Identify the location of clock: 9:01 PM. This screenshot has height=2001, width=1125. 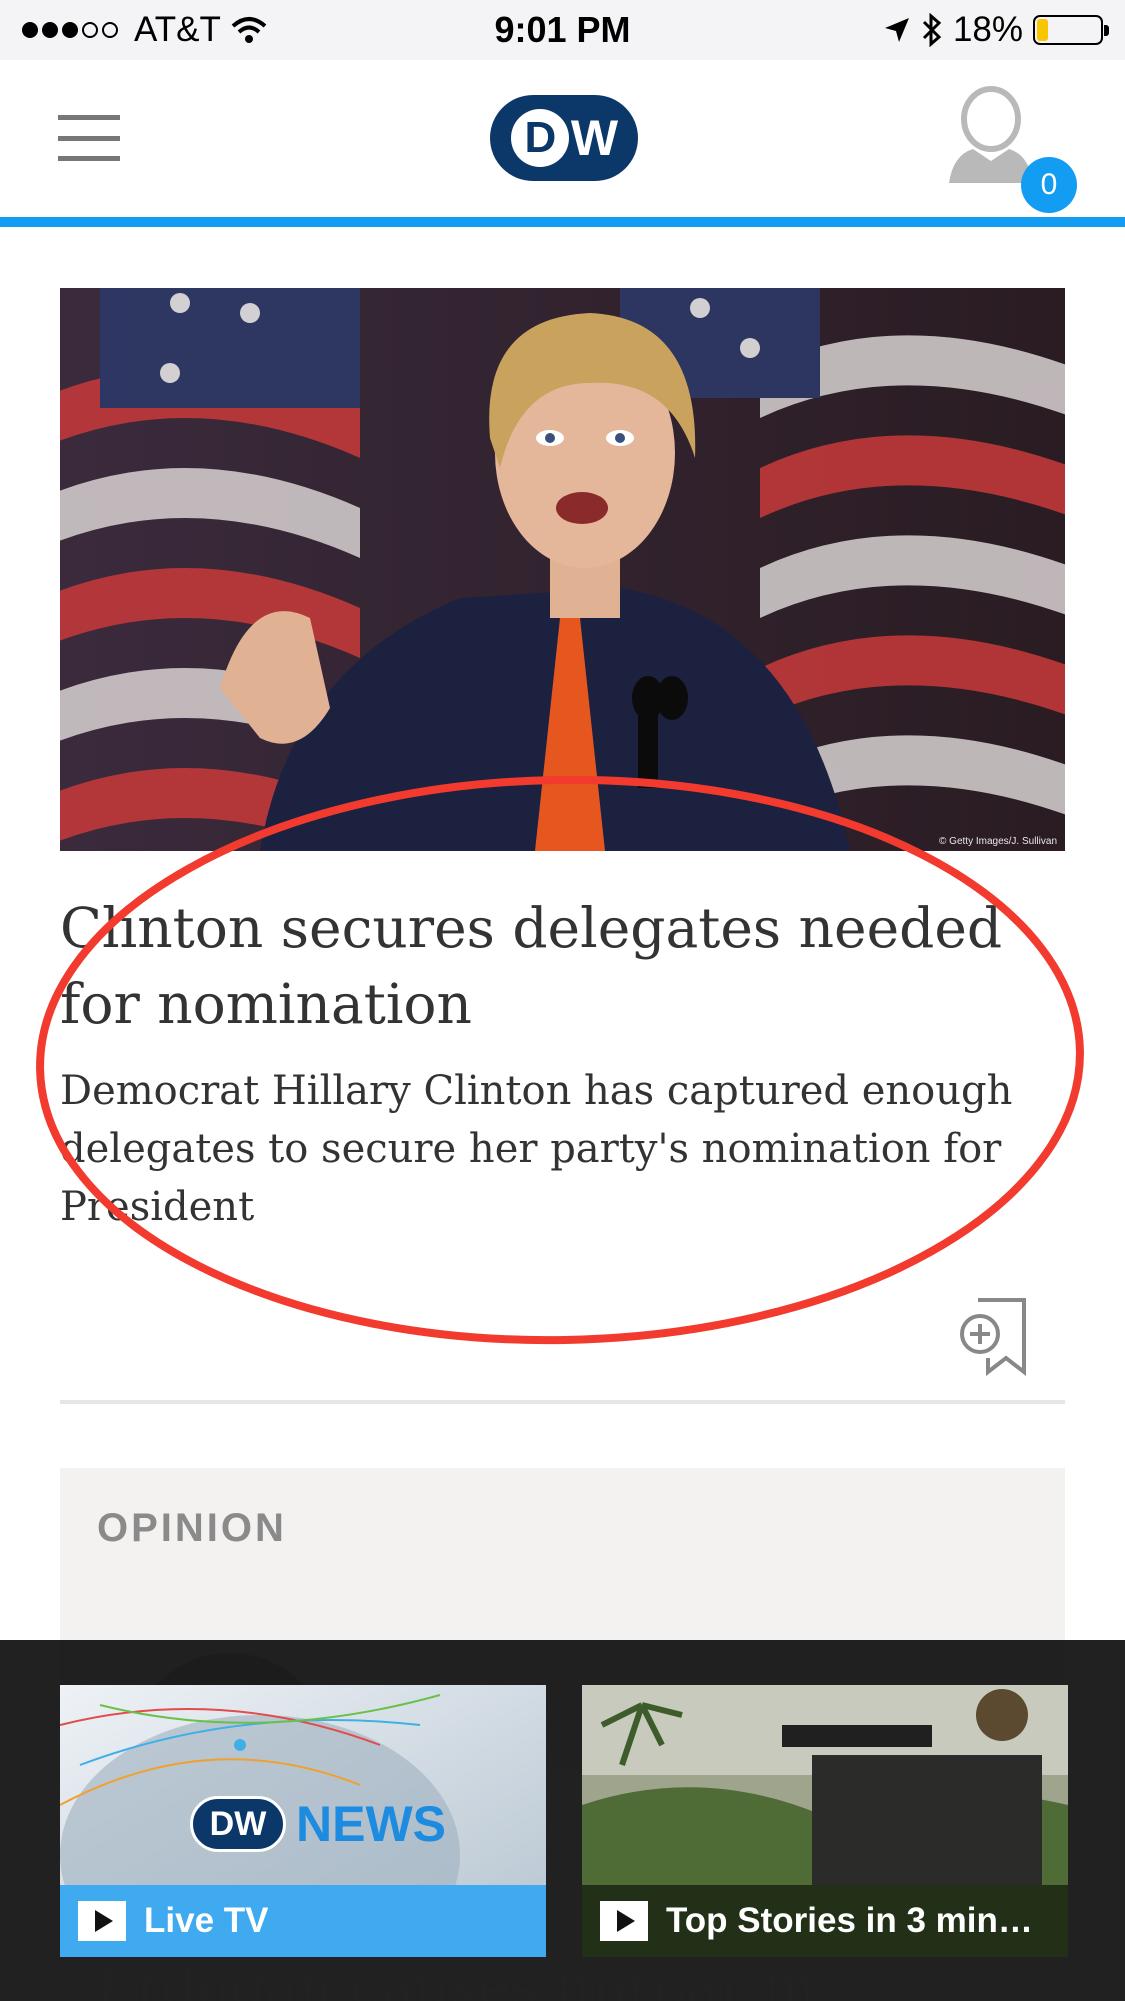
(562, 29).